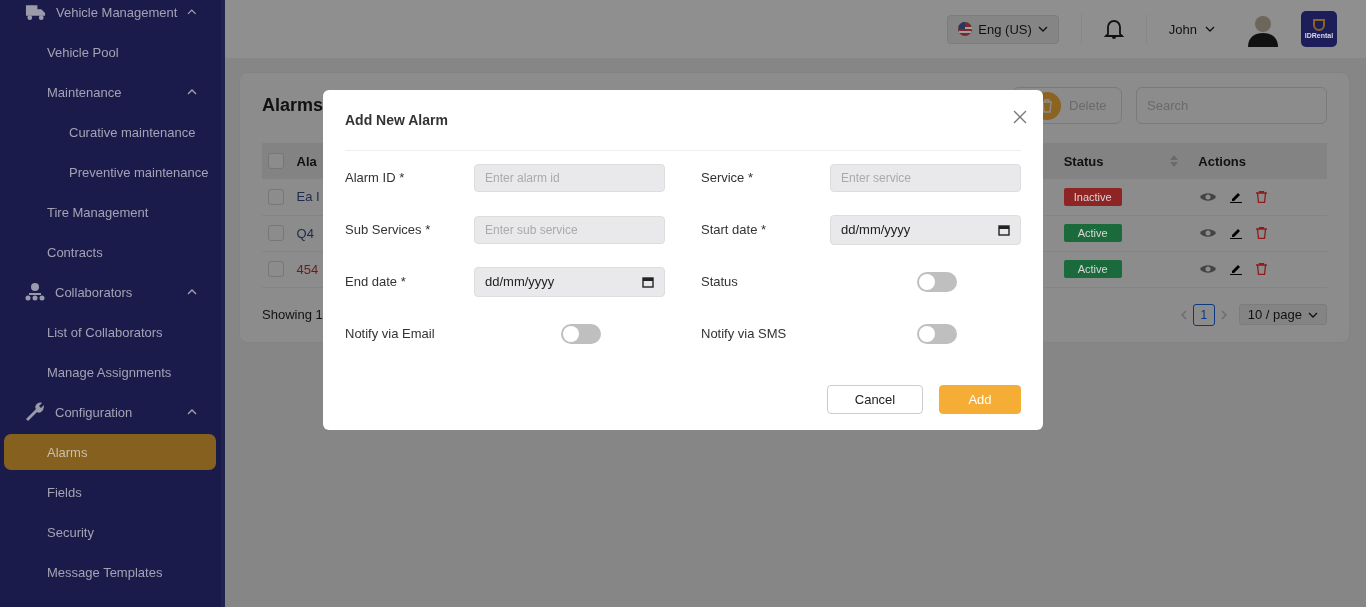  What do you see at coordinates (305, 233) in the screenshot?
I see `table-cell: Q4` at bounding box center [305, 233].